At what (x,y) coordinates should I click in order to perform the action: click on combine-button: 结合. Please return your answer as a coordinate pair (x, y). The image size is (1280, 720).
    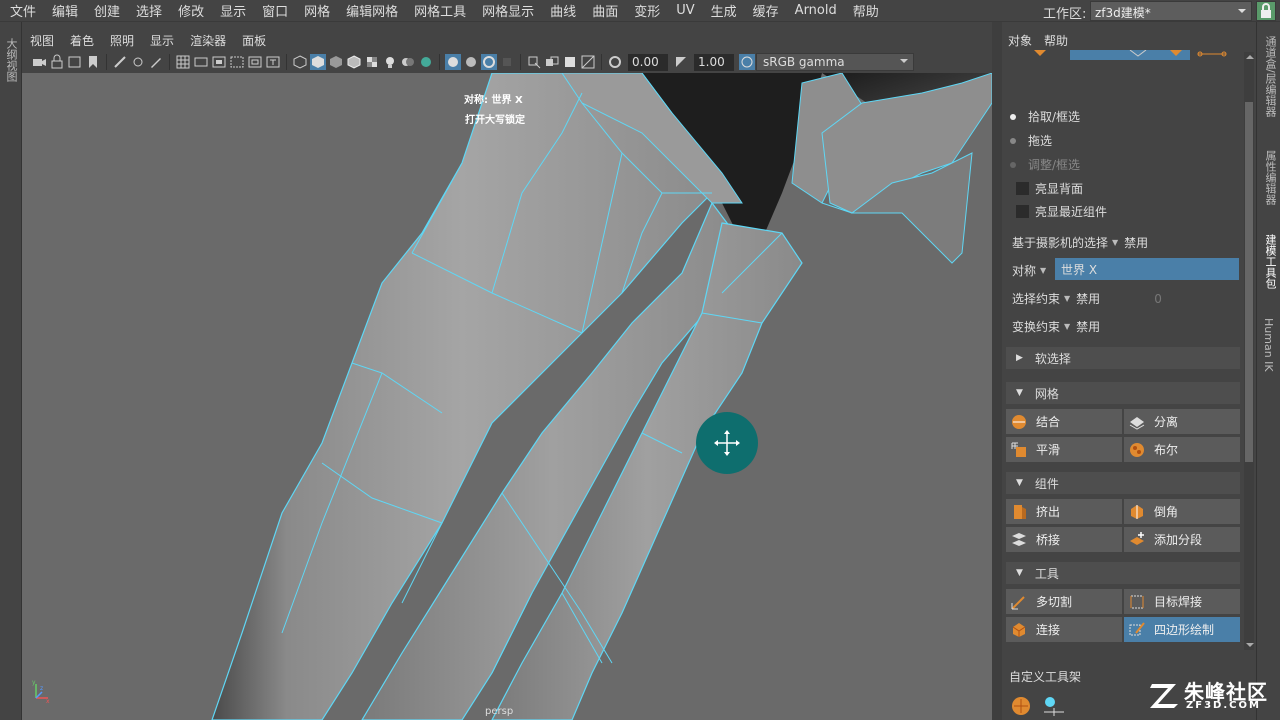
    Looking at the image, I should click on (1064, 421).